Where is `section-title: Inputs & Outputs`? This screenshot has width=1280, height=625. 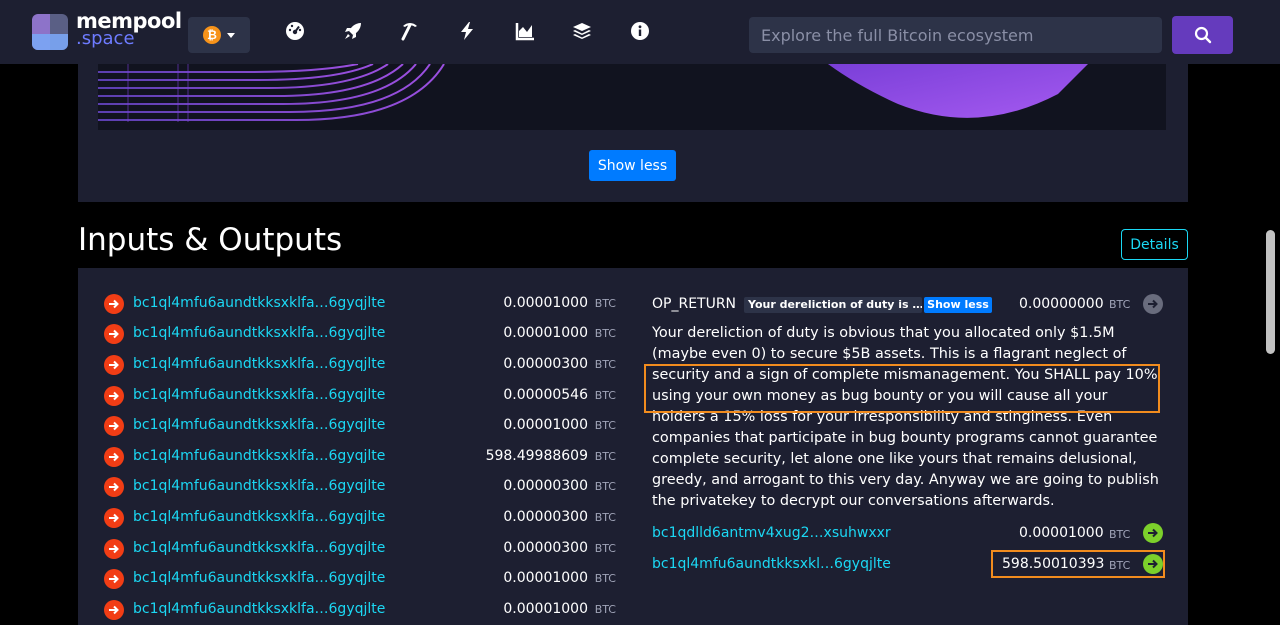 section-title: Inputs & Outputs is located at coordinates (210, 240).